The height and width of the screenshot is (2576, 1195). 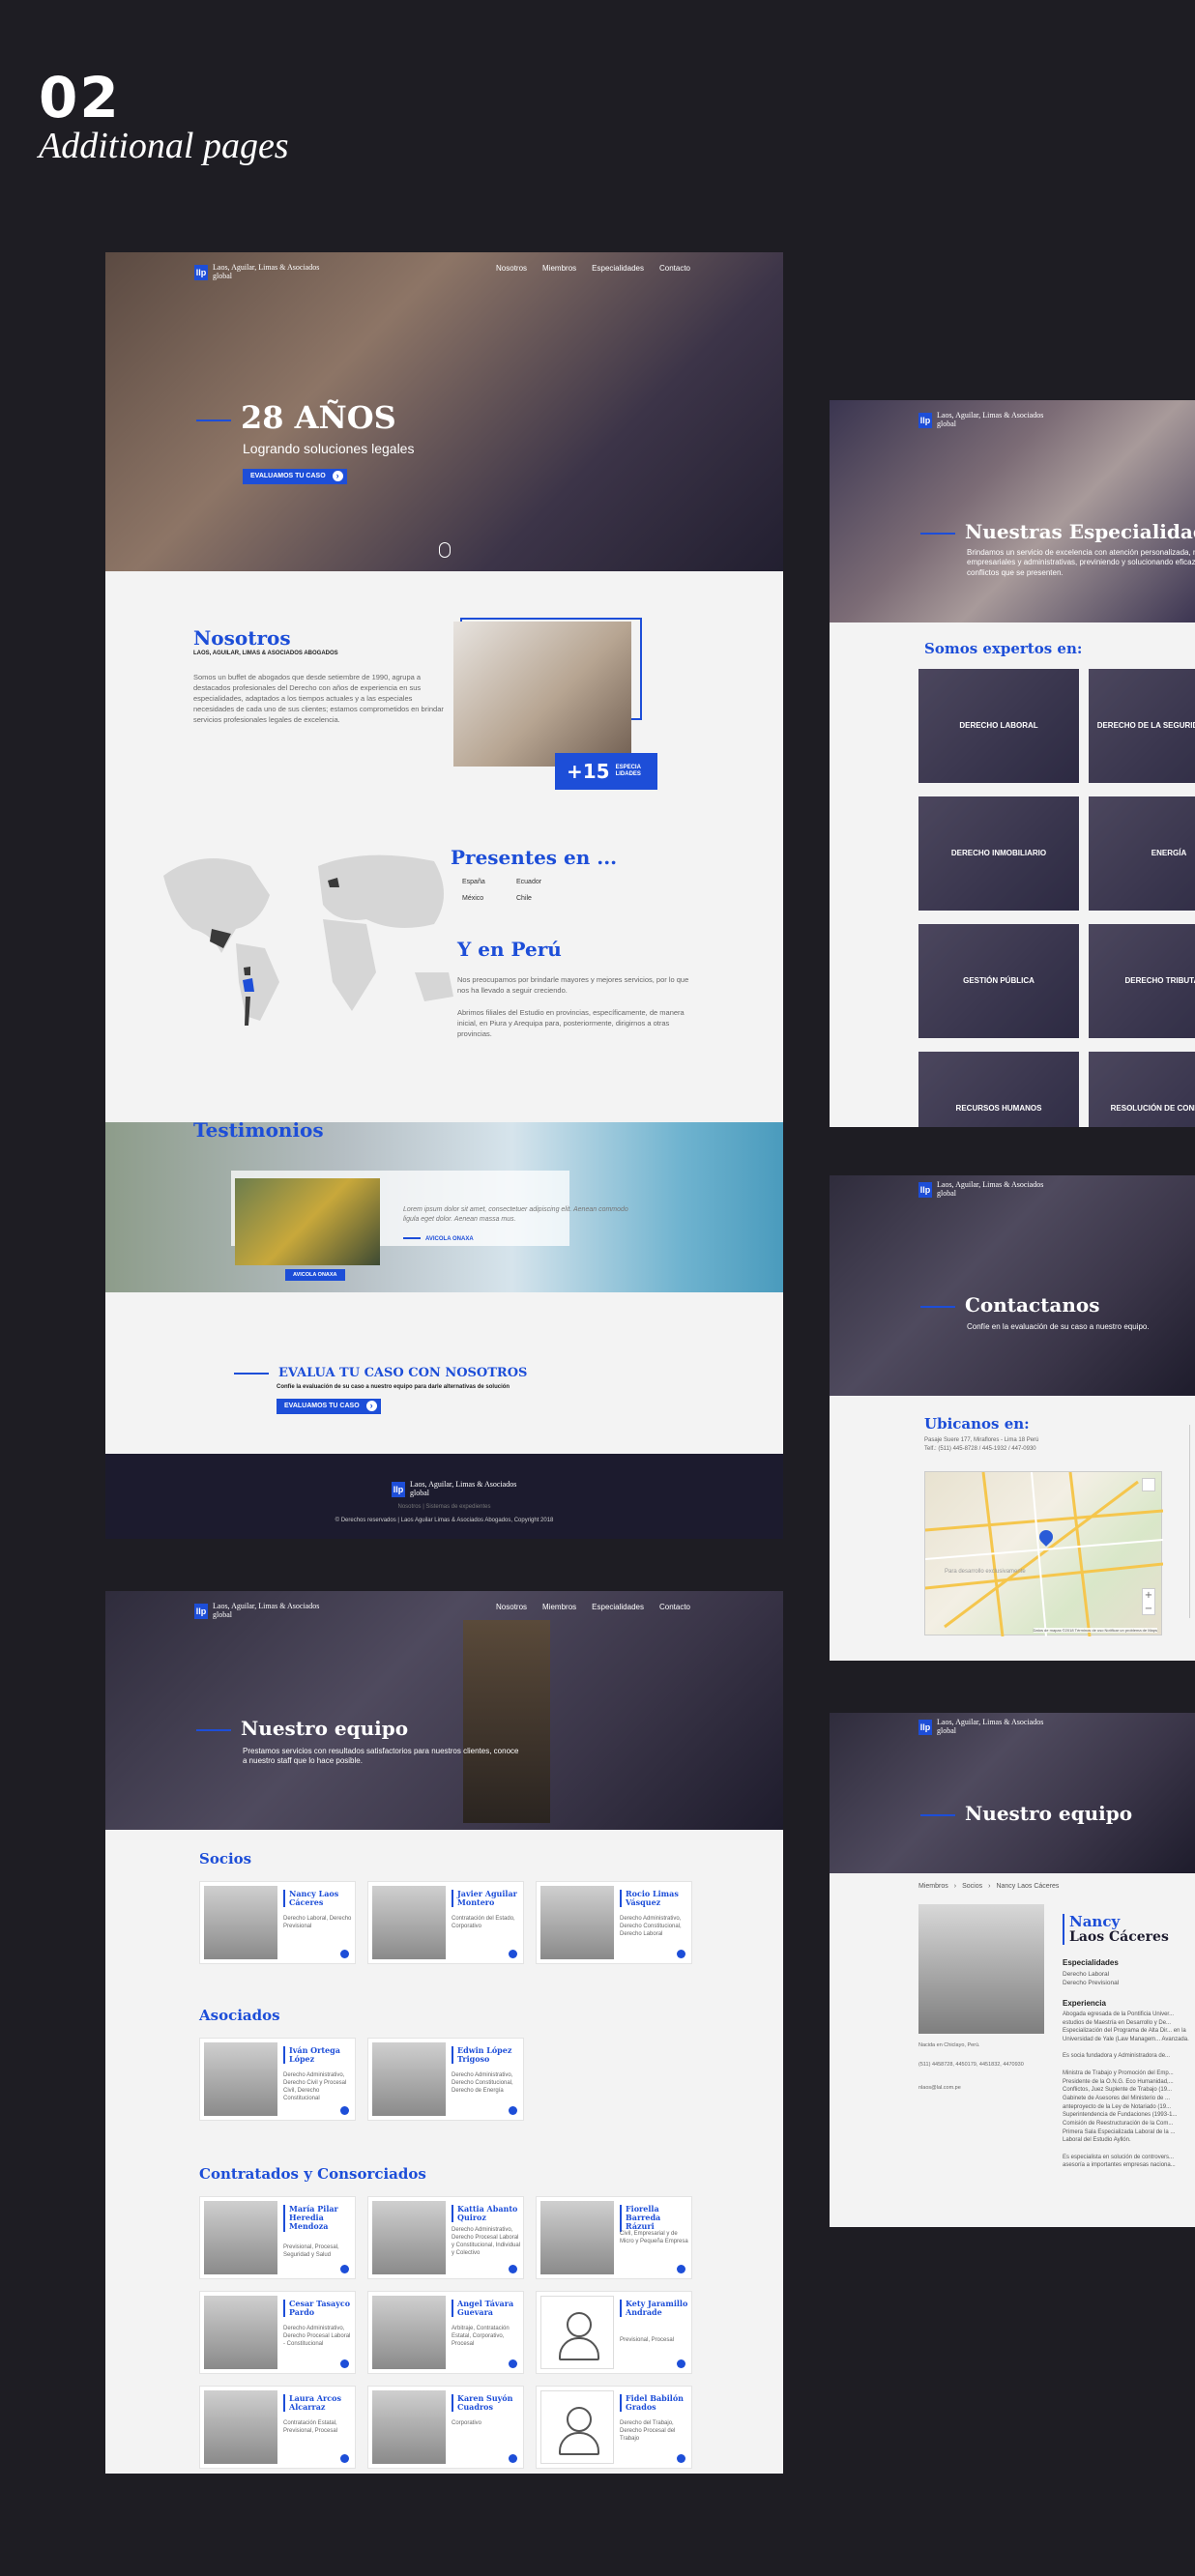 I want to click on socios-title: Socios, so click(x=225, y=1858).